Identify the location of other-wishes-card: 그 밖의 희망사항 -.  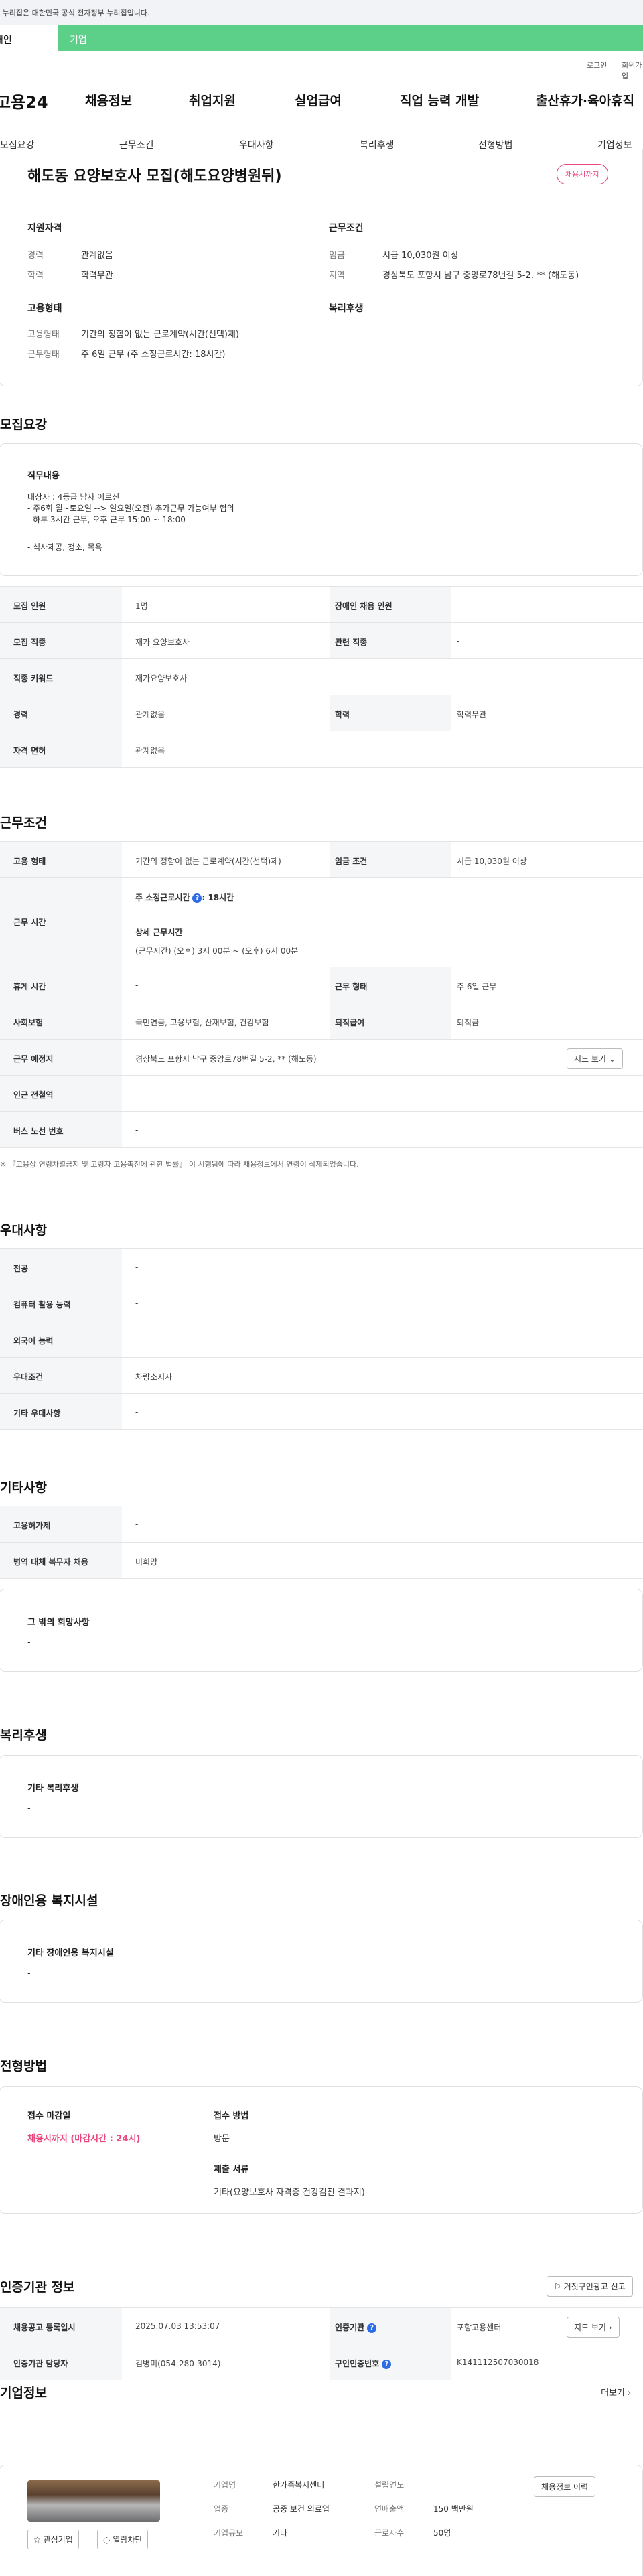
(321, 1630).